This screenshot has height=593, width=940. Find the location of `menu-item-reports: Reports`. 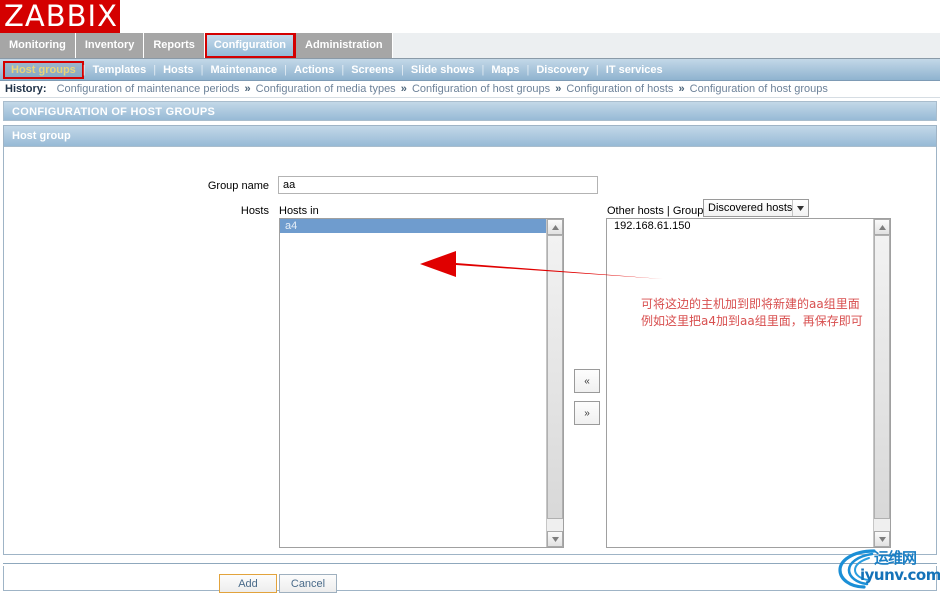

menu-item-reports: Reports is located at coordinates (174, 45).